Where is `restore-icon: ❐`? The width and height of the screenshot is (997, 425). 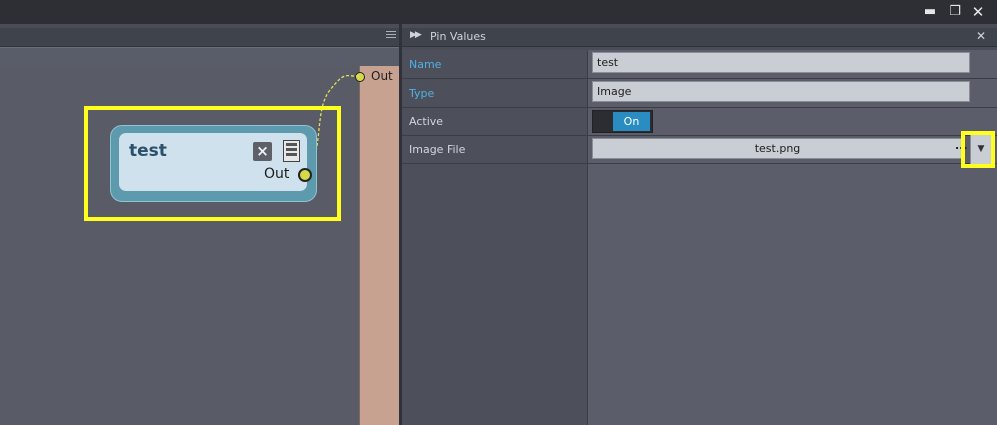
restore-icon: ❐ is located at coordinates (955, 12).